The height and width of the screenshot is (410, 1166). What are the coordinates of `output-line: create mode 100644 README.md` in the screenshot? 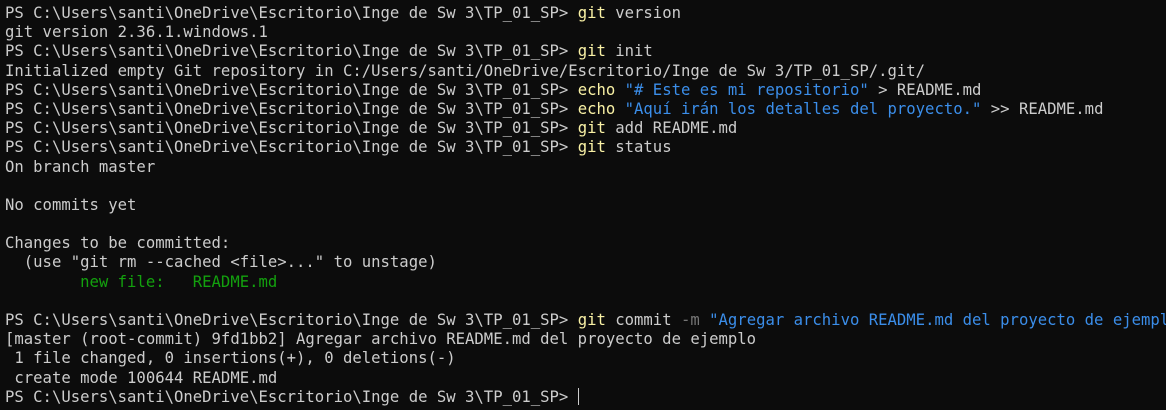 It's located at (141, 377).